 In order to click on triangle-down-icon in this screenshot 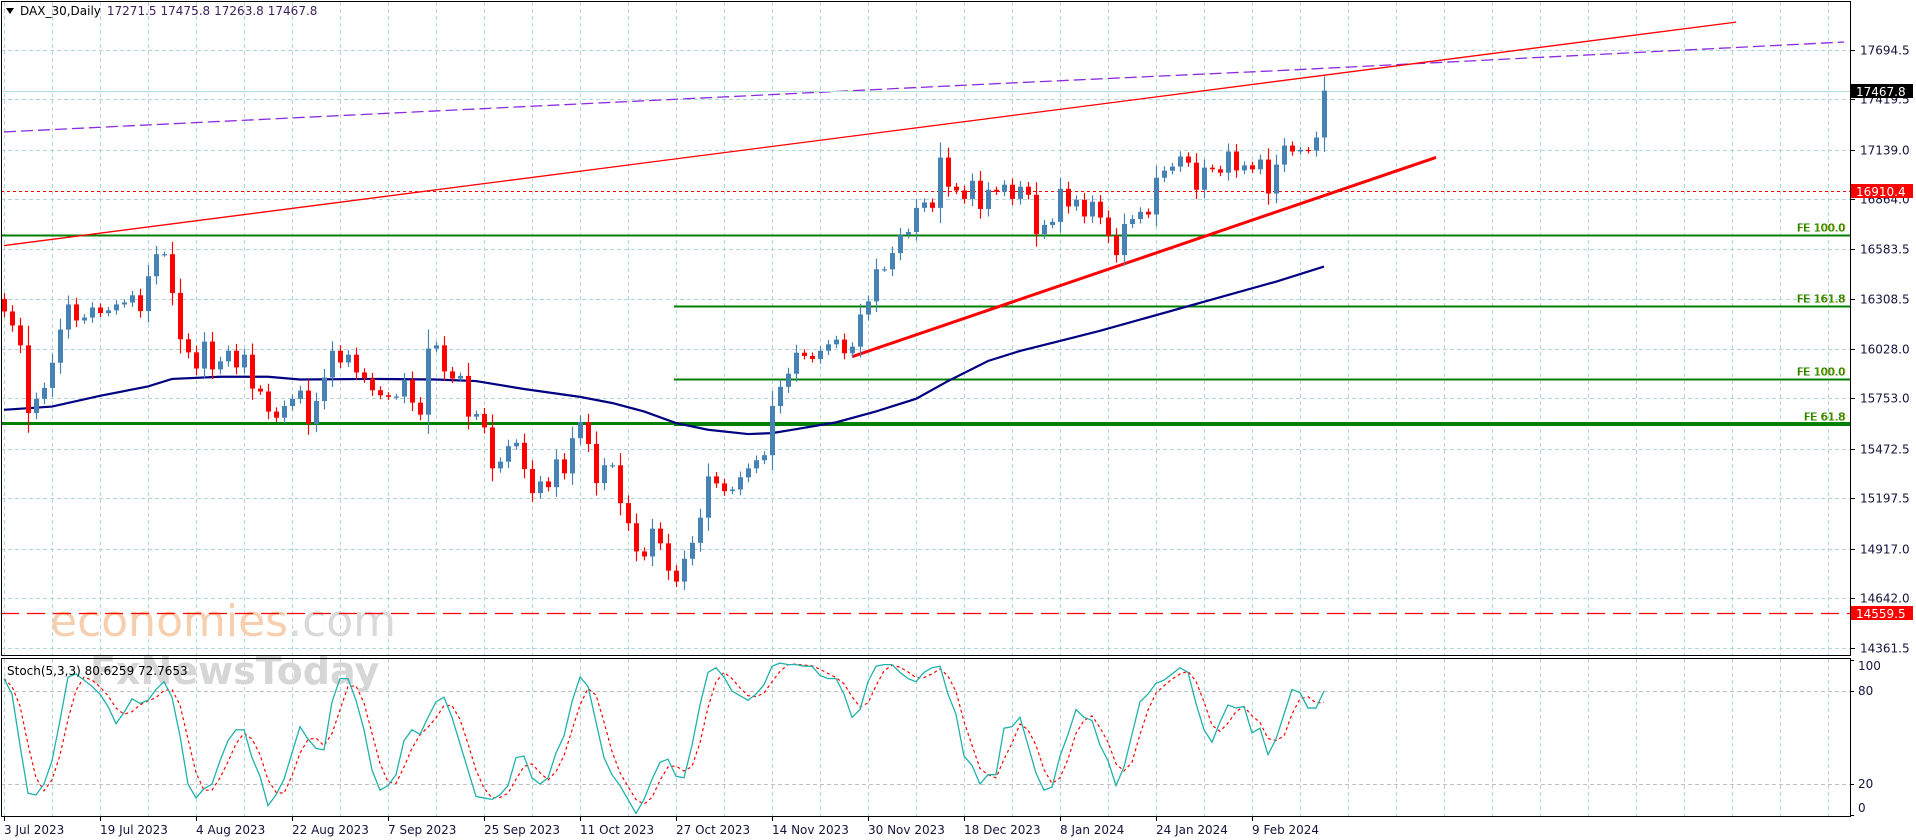, I will do `click(10, 11)`.